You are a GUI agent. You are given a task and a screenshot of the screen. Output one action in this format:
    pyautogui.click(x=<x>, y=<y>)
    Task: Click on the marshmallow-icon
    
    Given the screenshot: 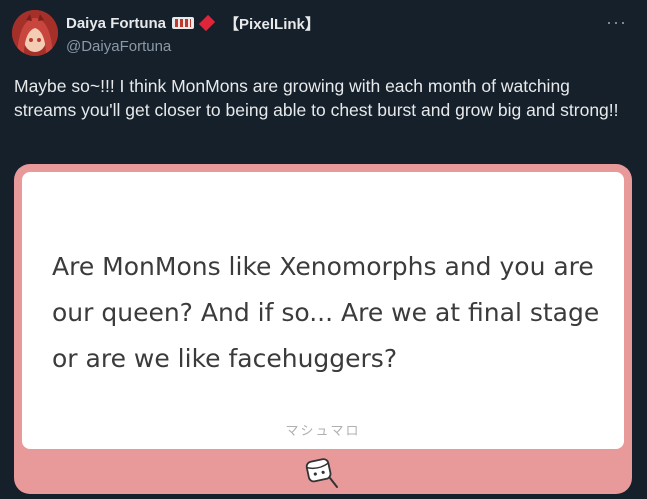 What is the action you would take?
    pyautogui.click(x=321, y=473)
    